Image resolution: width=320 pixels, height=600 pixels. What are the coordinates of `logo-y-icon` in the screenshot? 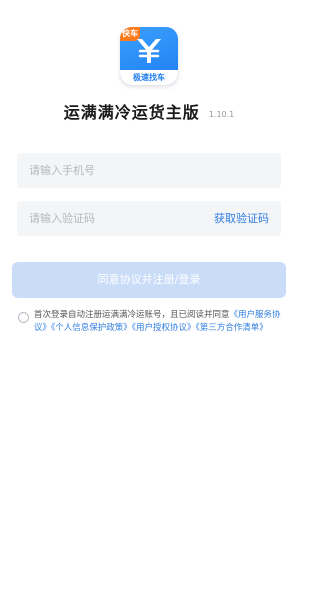 It's located at (149, 51).